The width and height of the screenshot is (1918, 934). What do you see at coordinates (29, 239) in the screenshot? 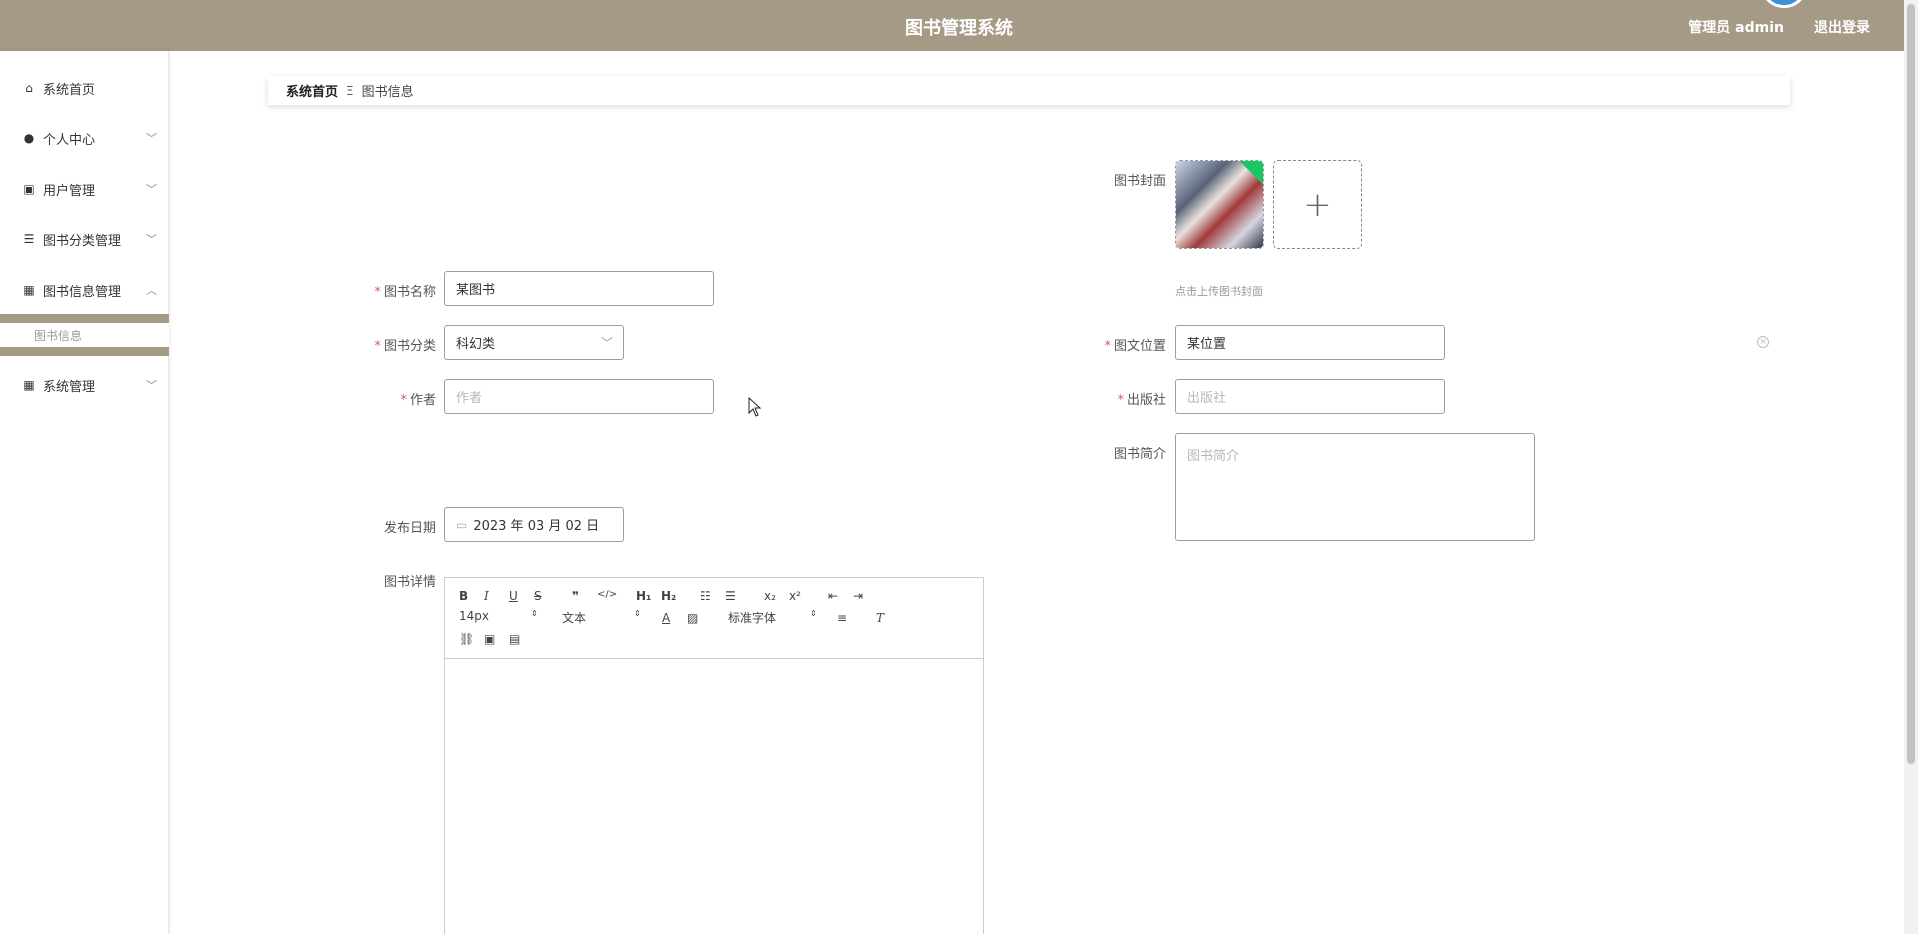
I see `list-icon: ☰` at bounding box center [29, 239].